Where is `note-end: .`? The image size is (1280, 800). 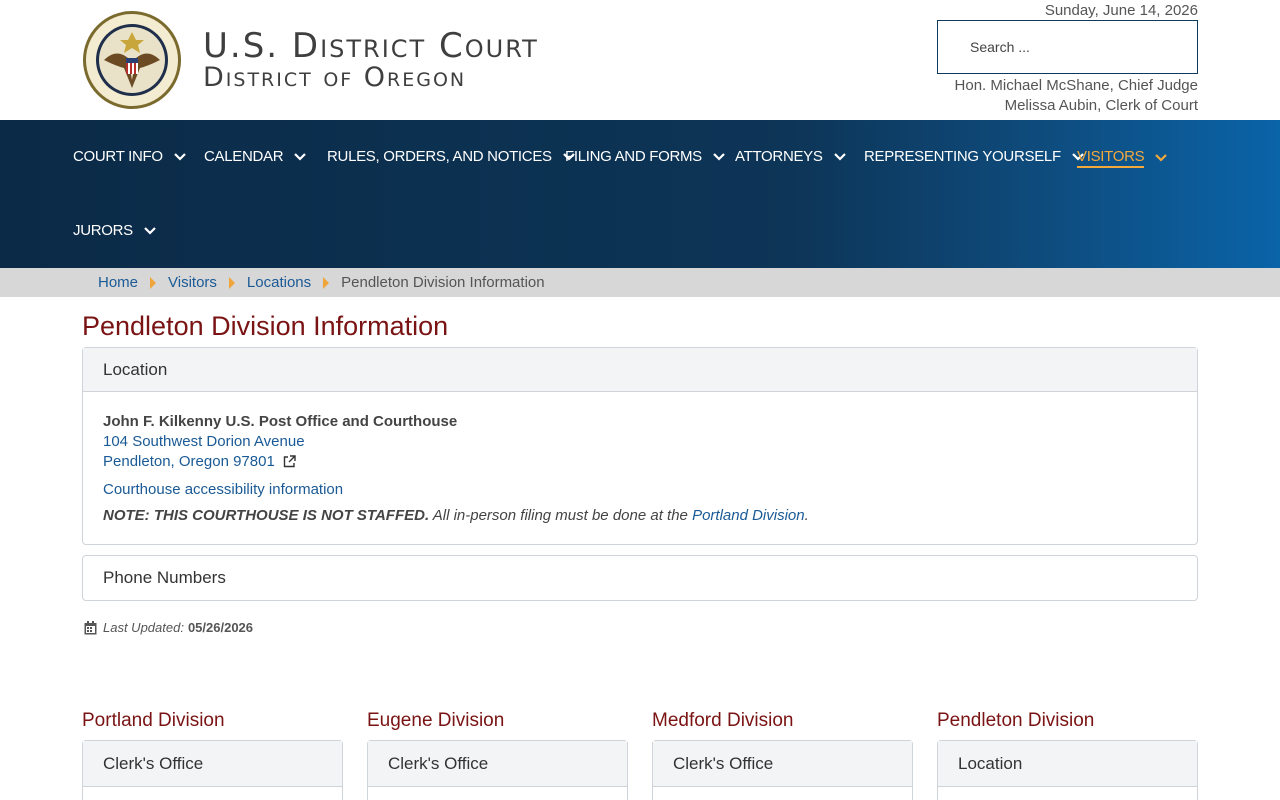
note-end: . is located at coordinates (806, 515).